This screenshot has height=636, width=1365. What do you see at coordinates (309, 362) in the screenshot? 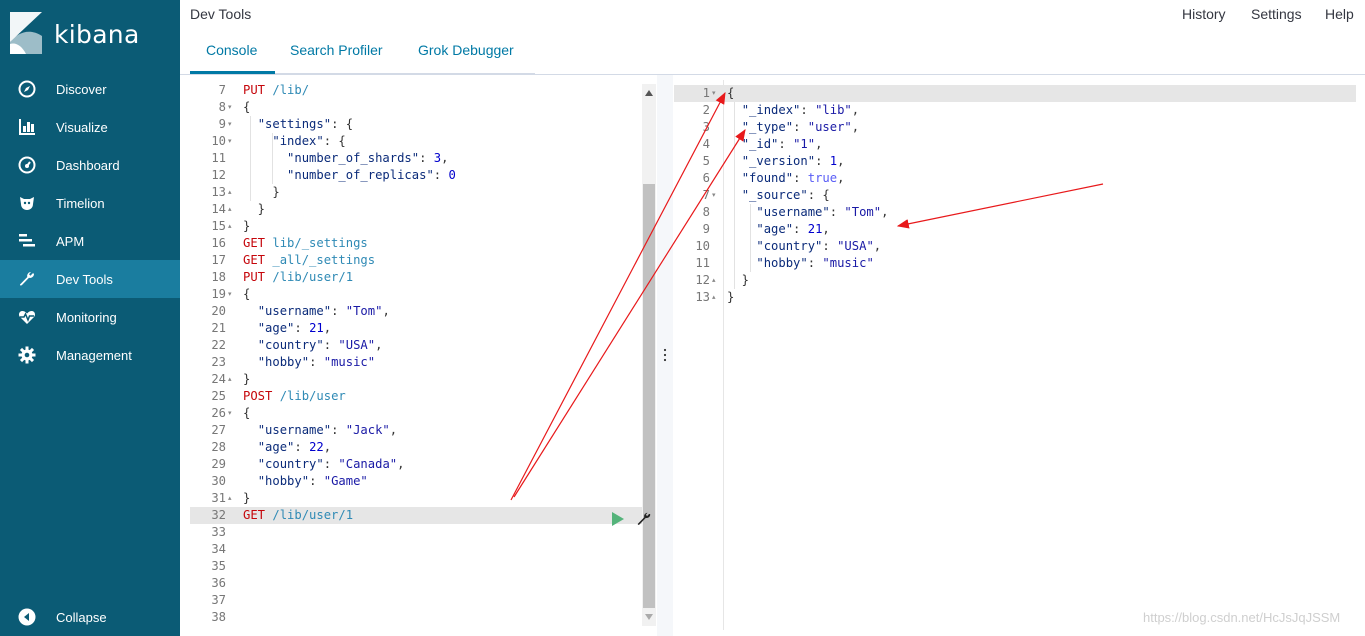
I see `code-line: "hobby": "music"` at bounding box center [309, 362].